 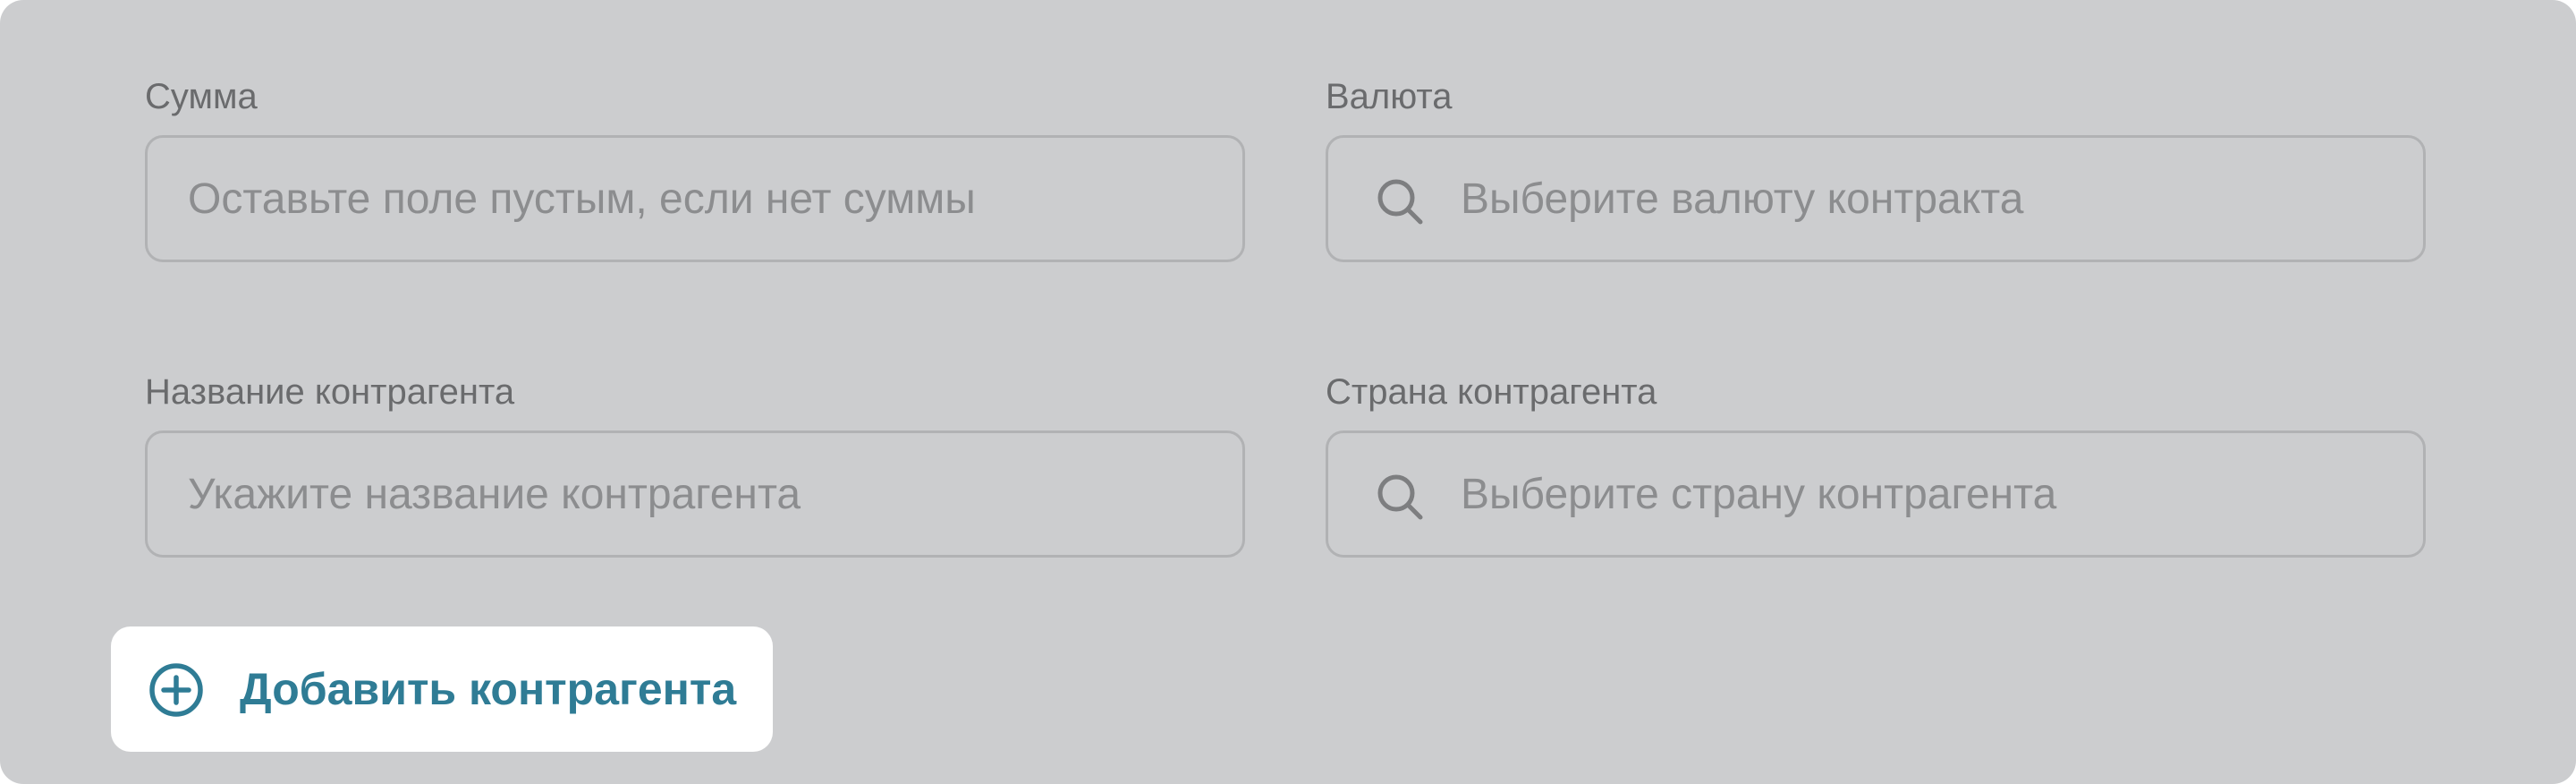 I want to click on currency-label: Валюта, so click(x=1389, y=96).